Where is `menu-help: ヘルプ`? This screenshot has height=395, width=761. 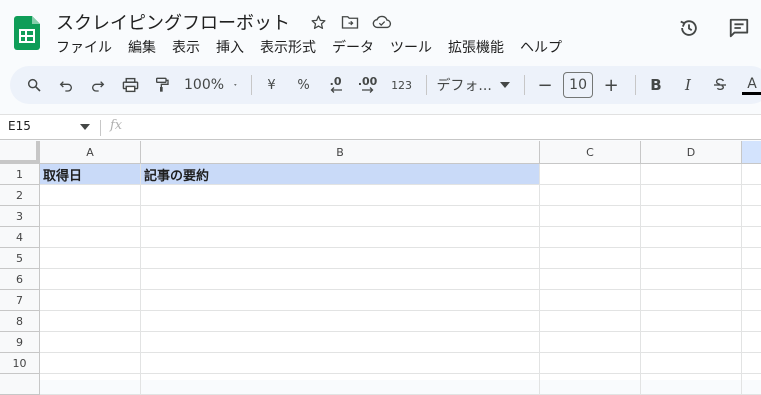
menu-help: ヘルプ is located at coordinates (541, 47).